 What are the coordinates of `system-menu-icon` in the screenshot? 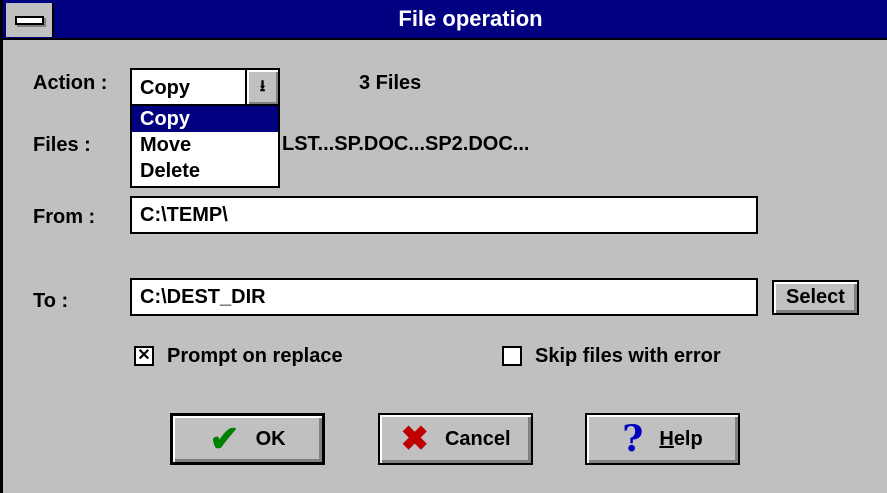 It's located at (29, 20).